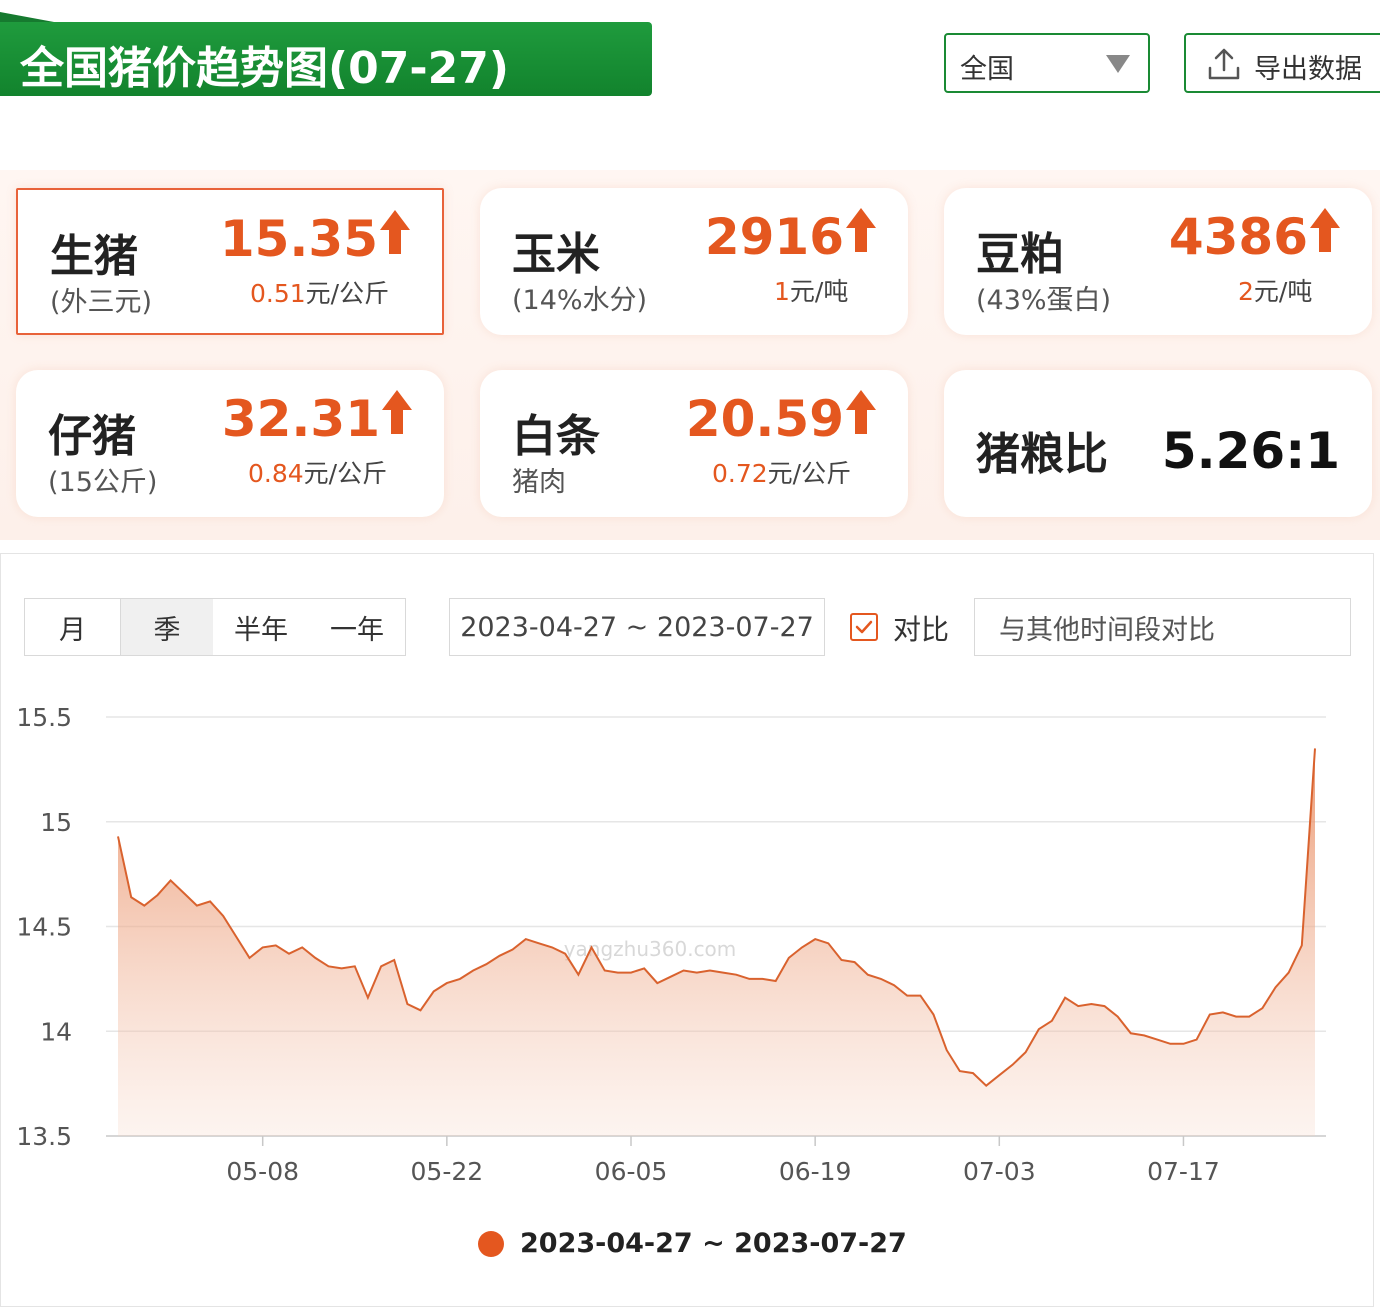 This screenshot has width=1380, height=1314. What do you see at coordinates (1020, 254) in the screenshot?
I see `card-name: 豆粕` at bounding box center [1020, 254].